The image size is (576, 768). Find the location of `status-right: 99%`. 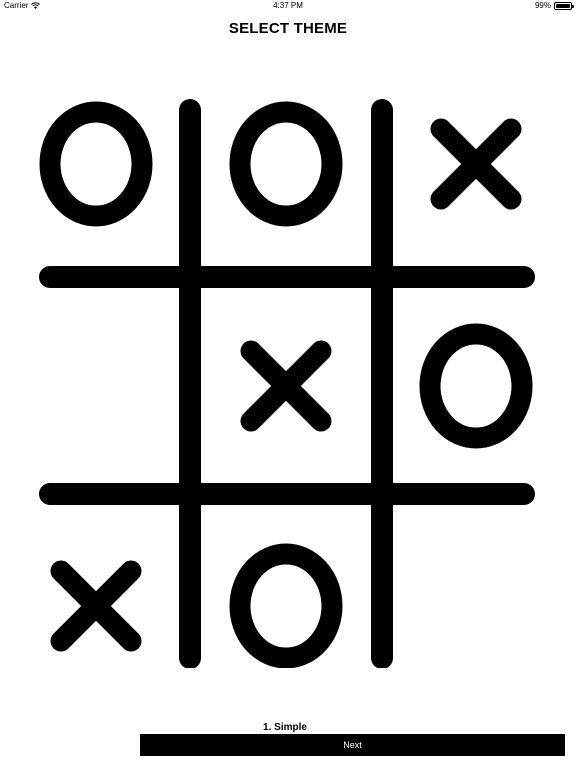

status-right: 99% is located at coordinates (554, 6).